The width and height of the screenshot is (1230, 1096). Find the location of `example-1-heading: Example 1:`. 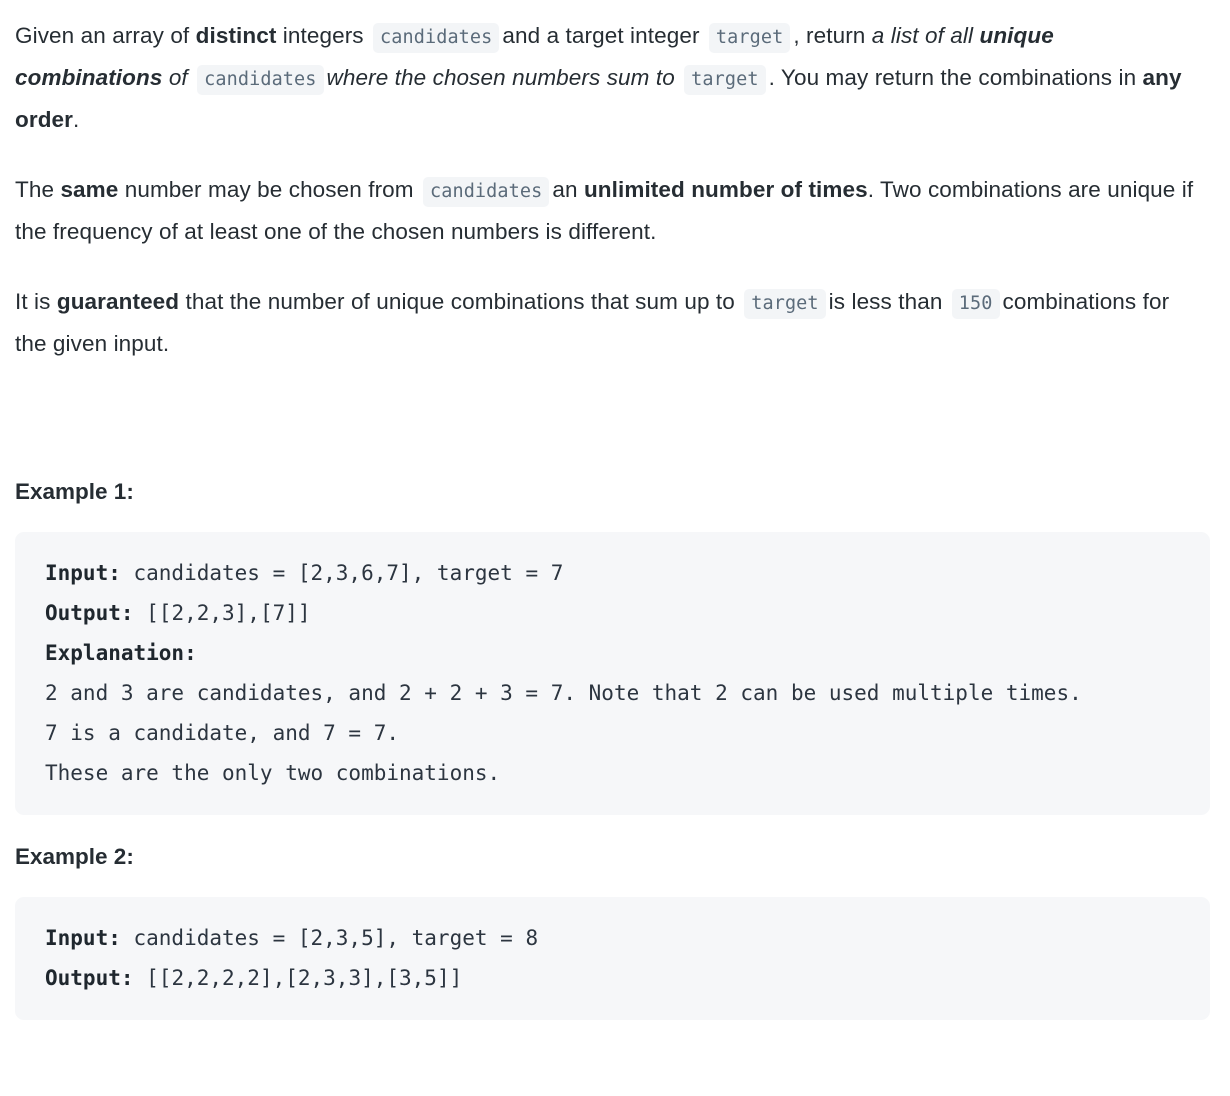

example-1-heading: Example 1: is located at coordinates (74, 491).